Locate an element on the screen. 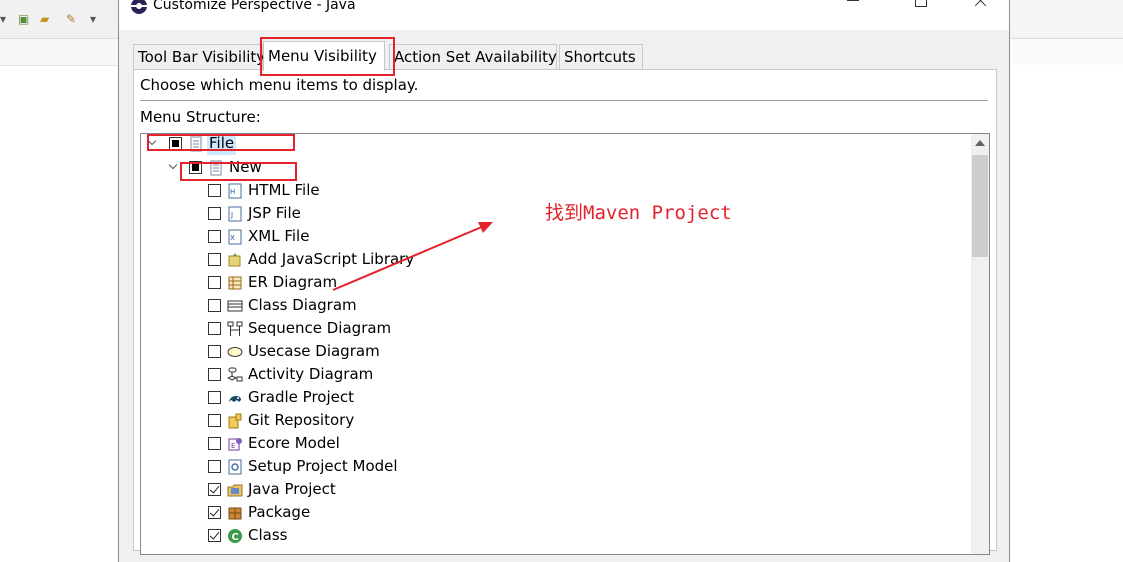 This screenshot has width=1123, height=562. tab-menu-visibility: Menu Visibility is located at coordinates (324, 56).